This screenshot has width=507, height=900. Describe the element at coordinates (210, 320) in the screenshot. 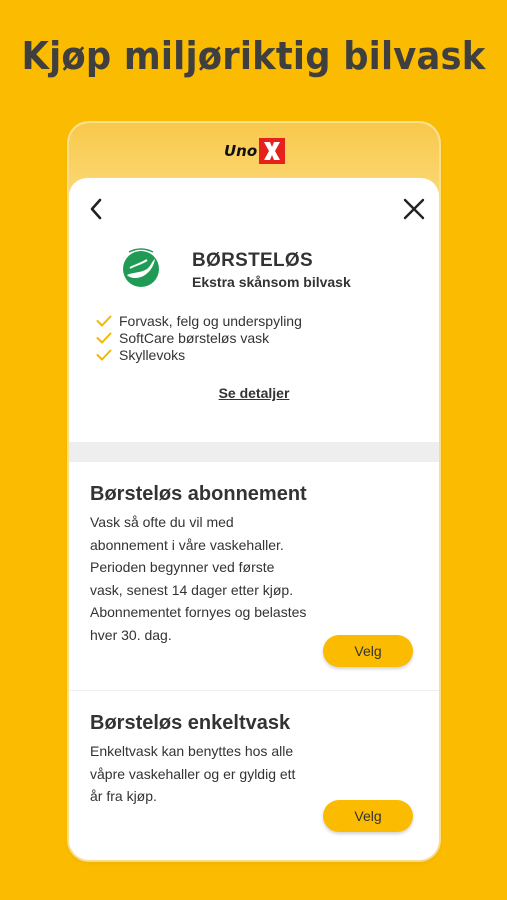

I see `feature-label: Forvask, felg og underspyling` at that location.